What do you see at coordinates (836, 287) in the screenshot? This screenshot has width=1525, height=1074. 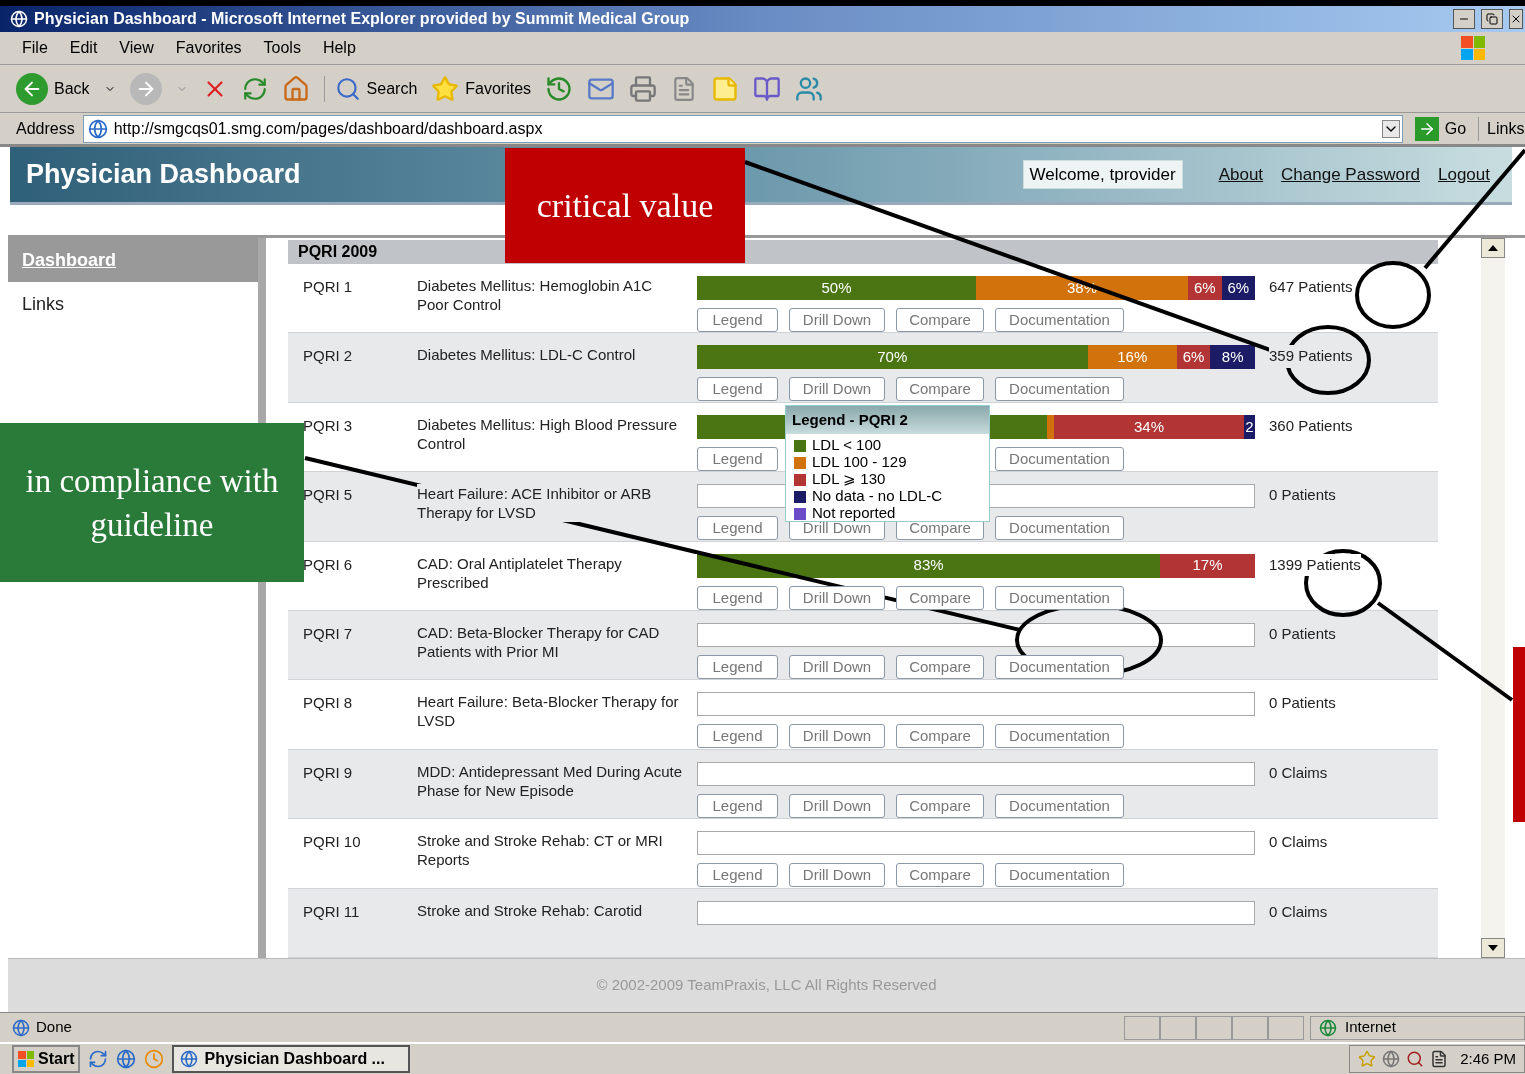 I see `bar-label: 50%` at bounding box center [836, 287].